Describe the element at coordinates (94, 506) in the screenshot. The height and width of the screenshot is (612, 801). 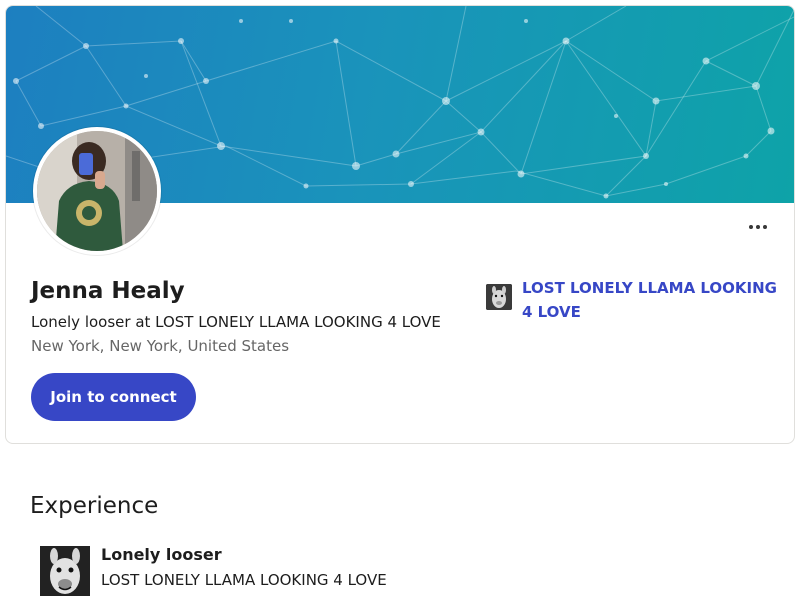
I see `experience-heading: Experience` at that location.